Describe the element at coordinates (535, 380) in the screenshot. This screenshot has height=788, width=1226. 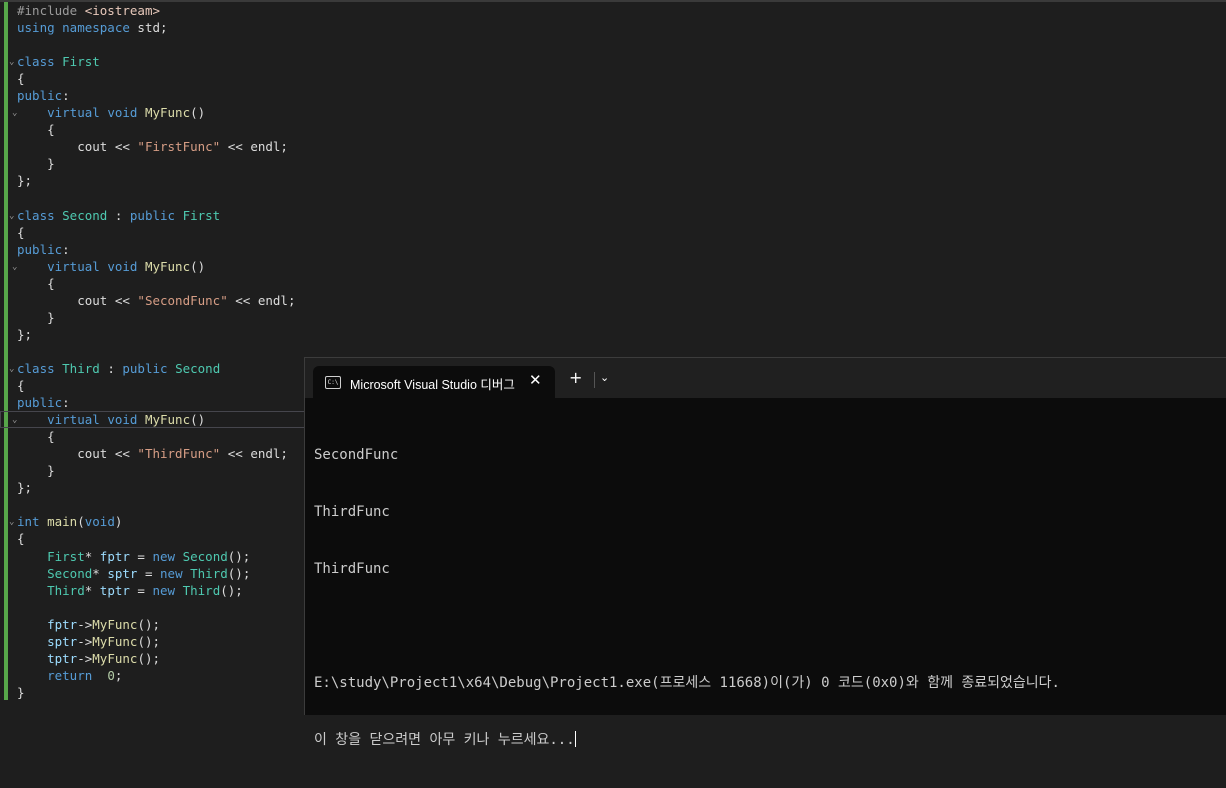
I see `close-icon: ✕` at that location.